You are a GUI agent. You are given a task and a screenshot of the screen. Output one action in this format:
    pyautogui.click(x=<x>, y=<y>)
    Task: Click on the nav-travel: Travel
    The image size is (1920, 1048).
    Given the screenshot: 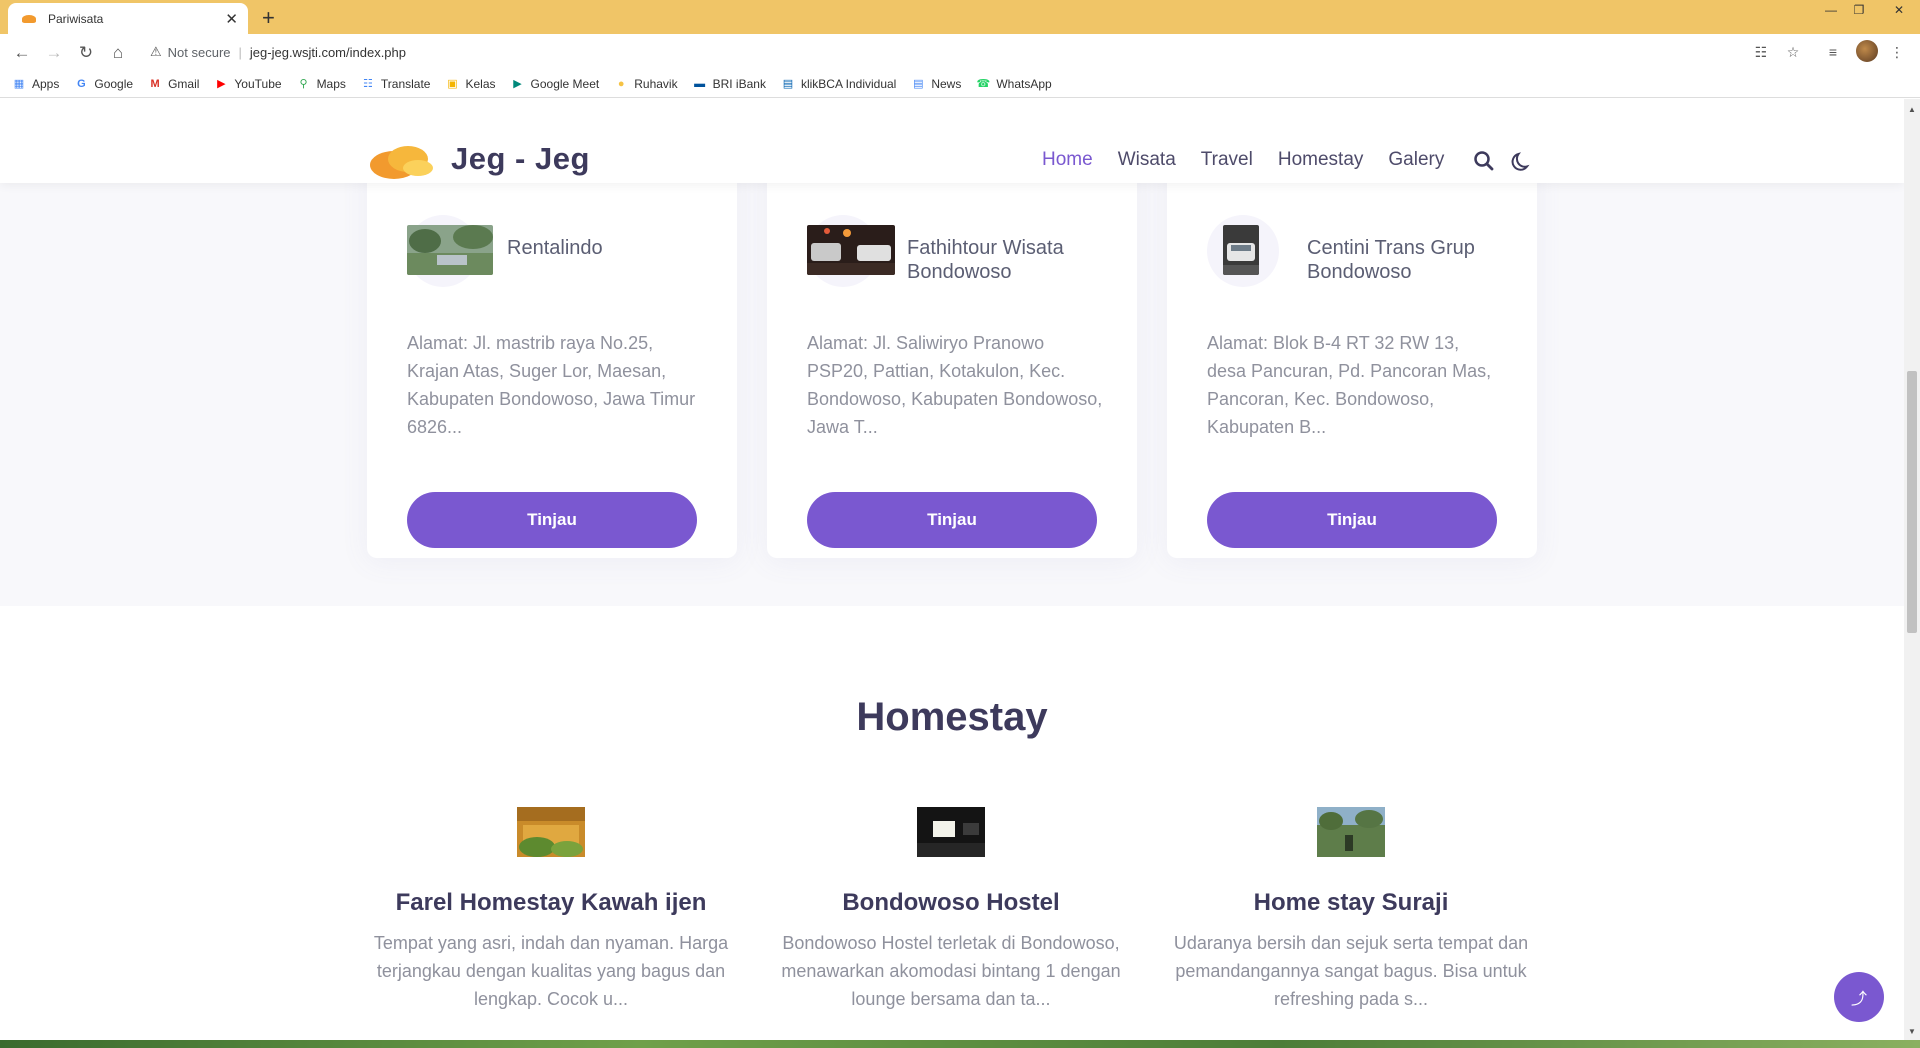 What is the action you would take?
    pyautogui.click(x=1227, y=160)
    